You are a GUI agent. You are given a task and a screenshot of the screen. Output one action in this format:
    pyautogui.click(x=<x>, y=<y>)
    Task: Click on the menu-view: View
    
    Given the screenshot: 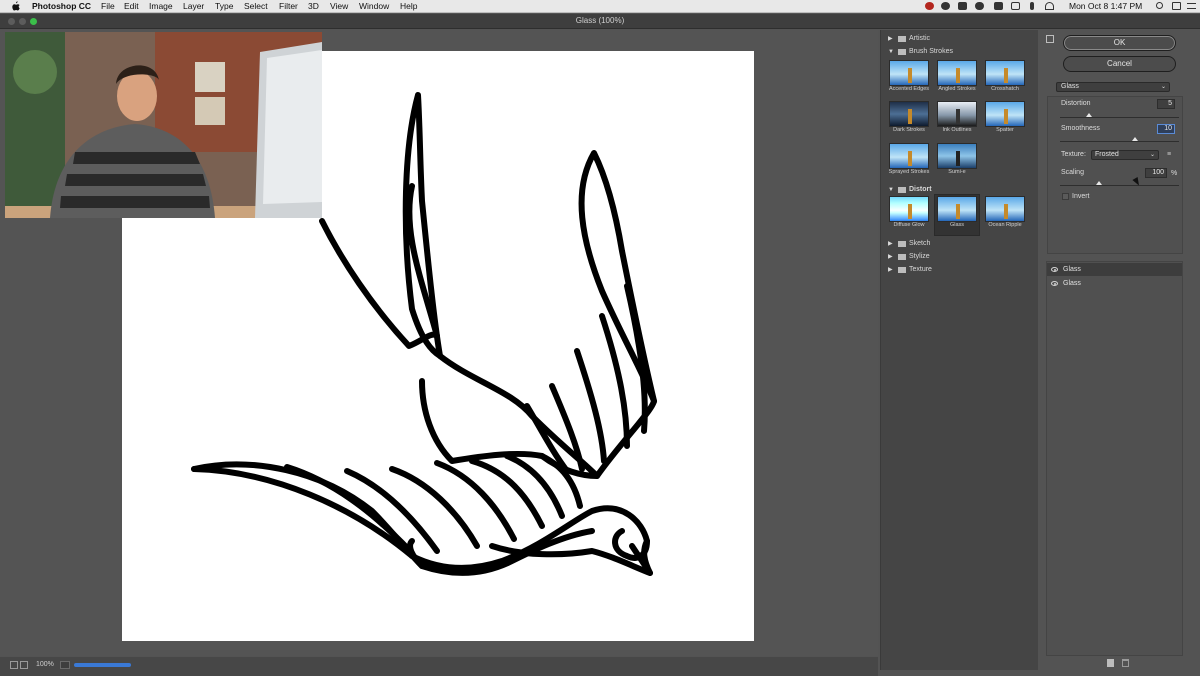 What is the action you would take?
    pyautogui.click(x=339, y=6)
    